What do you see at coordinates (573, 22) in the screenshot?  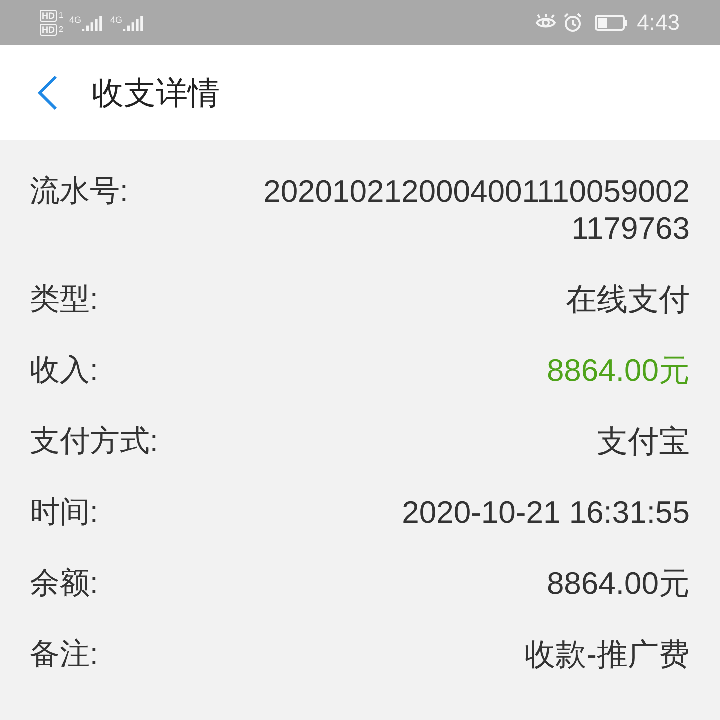 I see `alarm-clock-icon` at bounding box center [573, 22].